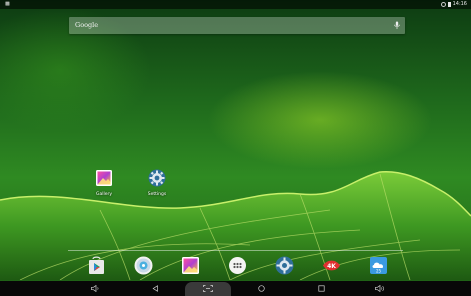 Image resolution: width=471 pixels, height=296 pixels. Describe the element at coordinates (397, 25) in the screenshot. I see `microphone-icon` at that location.